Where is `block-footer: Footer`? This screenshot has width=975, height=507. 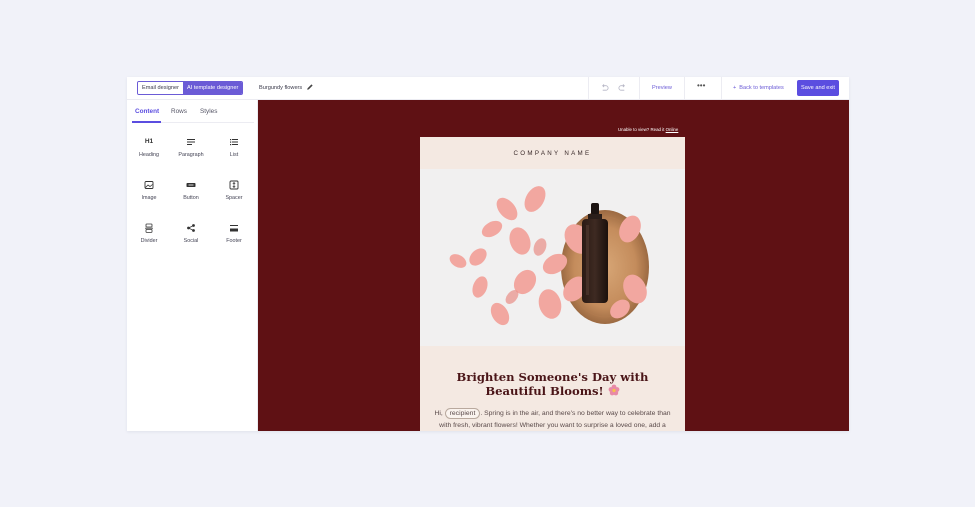
block-footer: Footer is located at coordinates (234, 238).